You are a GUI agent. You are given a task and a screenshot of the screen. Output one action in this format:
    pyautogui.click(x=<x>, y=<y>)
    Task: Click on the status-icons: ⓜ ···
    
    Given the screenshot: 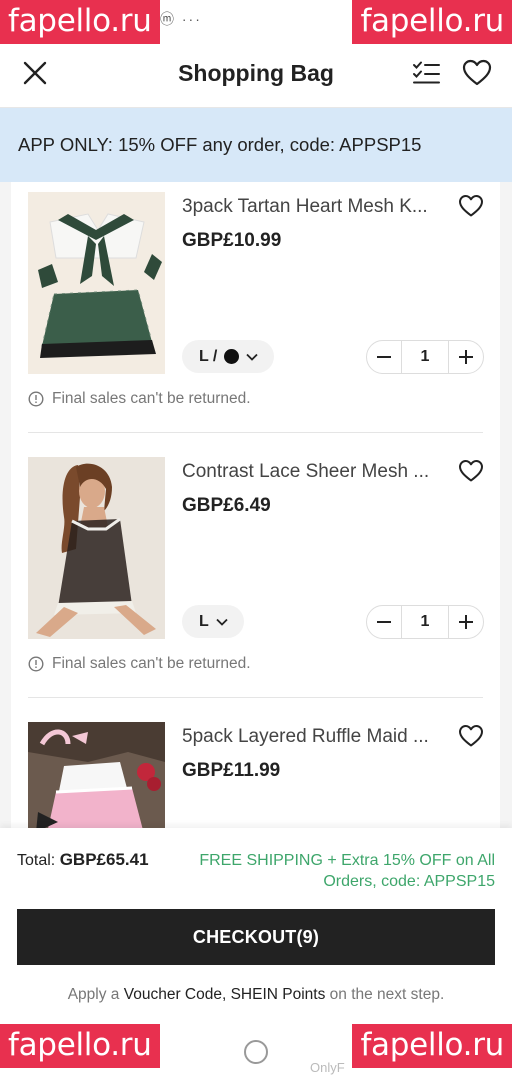 What is the action you would take?
    pyautogui.click(x=181, y=19)
    